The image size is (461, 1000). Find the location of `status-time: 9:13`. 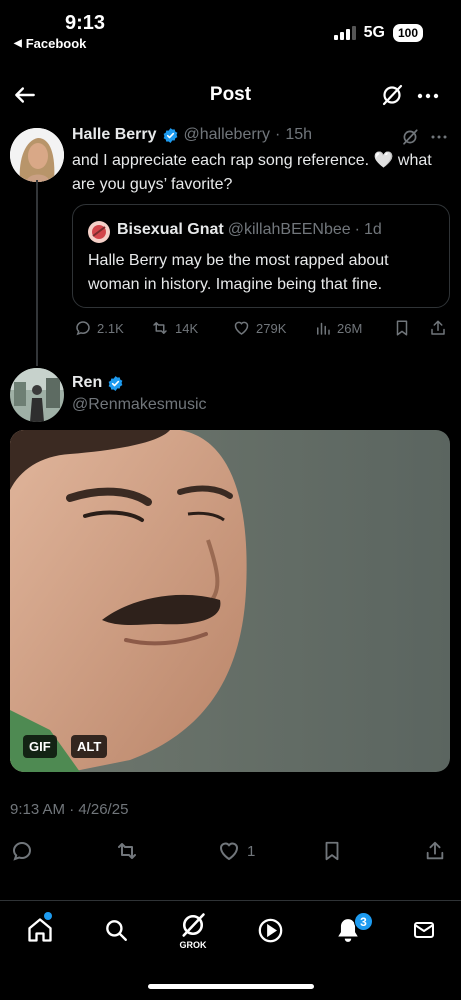

status-time: 9:13 is located at coordinates (85, 23).